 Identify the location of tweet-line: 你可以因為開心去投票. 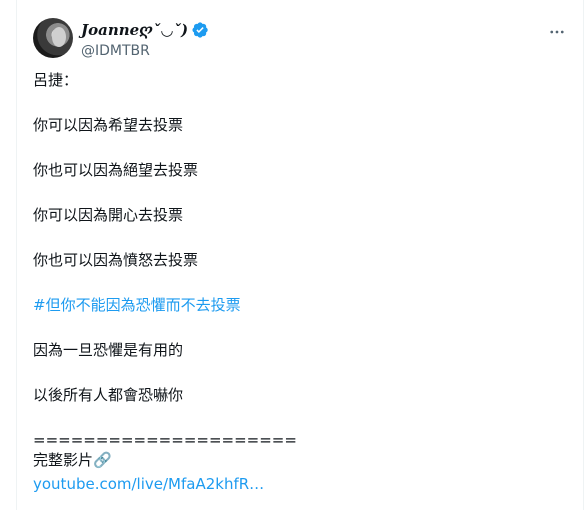
(108, 215).